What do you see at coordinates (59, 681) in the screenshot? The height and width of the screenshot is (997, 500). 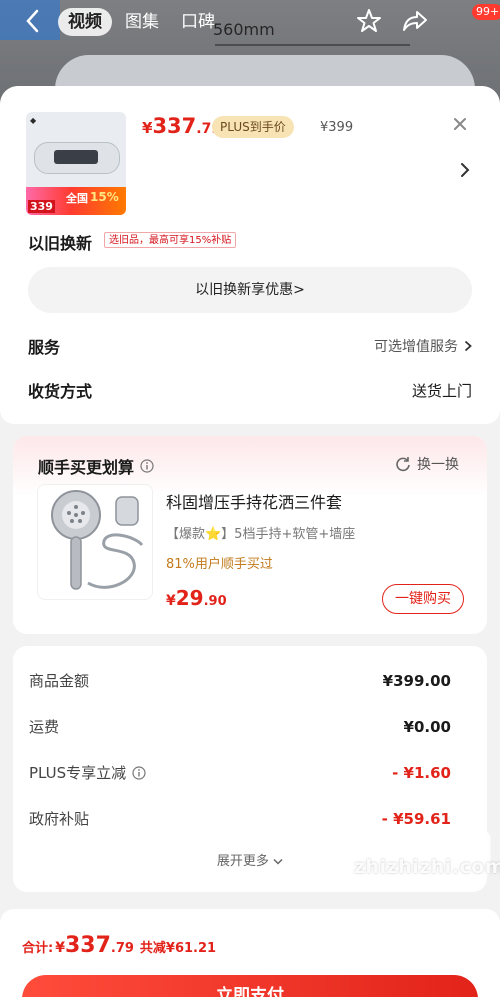 I see `goods-amount-label: 商品金额` at bounding box center [59, 681].